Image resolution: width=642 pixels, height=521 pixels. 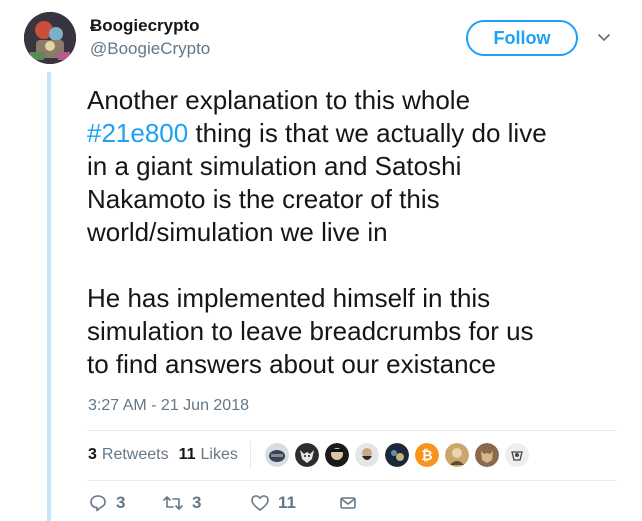 I want to click on retweets-stat: 3 Retweets, so click(x=128, y=455).